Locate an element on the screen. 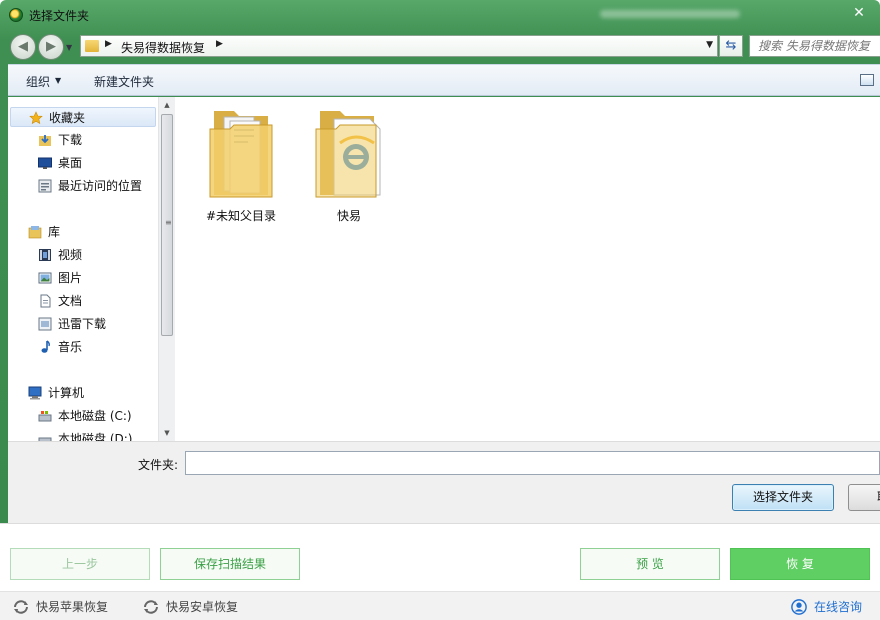 The image size is (880, 620). nav-item-downloads: 下载 is located at coordinates (98, 140).